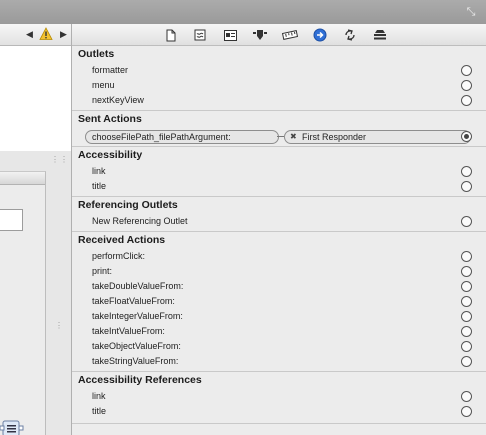 This screenshot has width=486, height=435. Describe the element at coordinates (119, 256) in the screenshot. I see `received-action-label: performClick:` at that location.